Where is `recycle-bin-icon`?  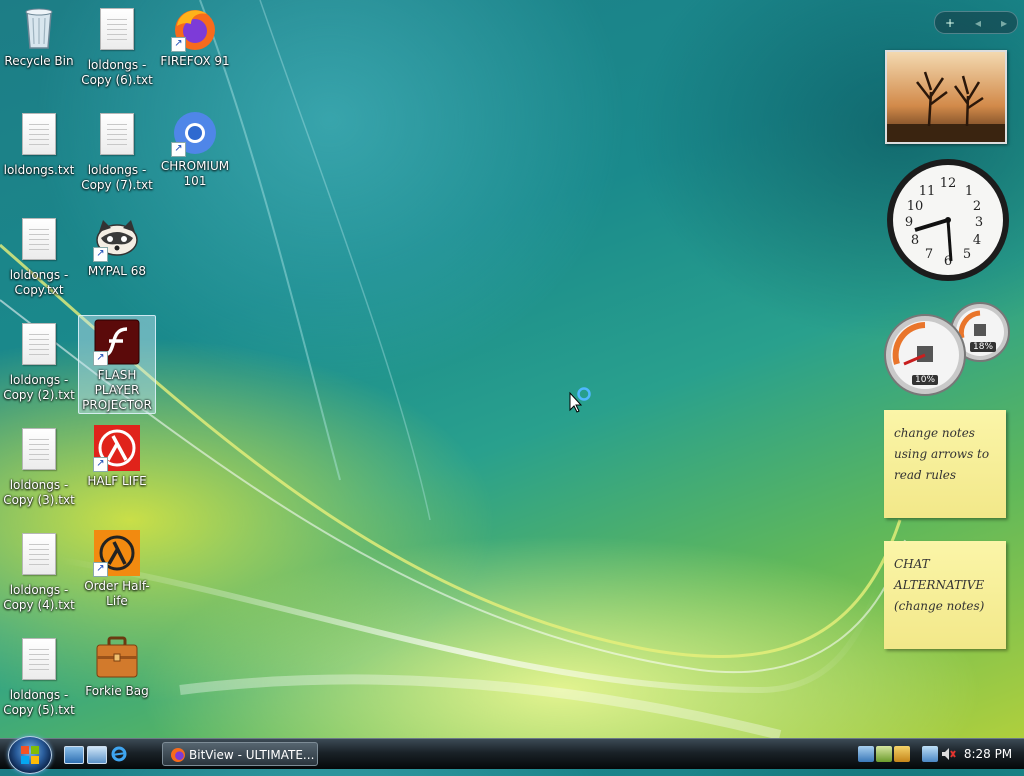 recycle-bin-icon is located at coordinates (39, 28).